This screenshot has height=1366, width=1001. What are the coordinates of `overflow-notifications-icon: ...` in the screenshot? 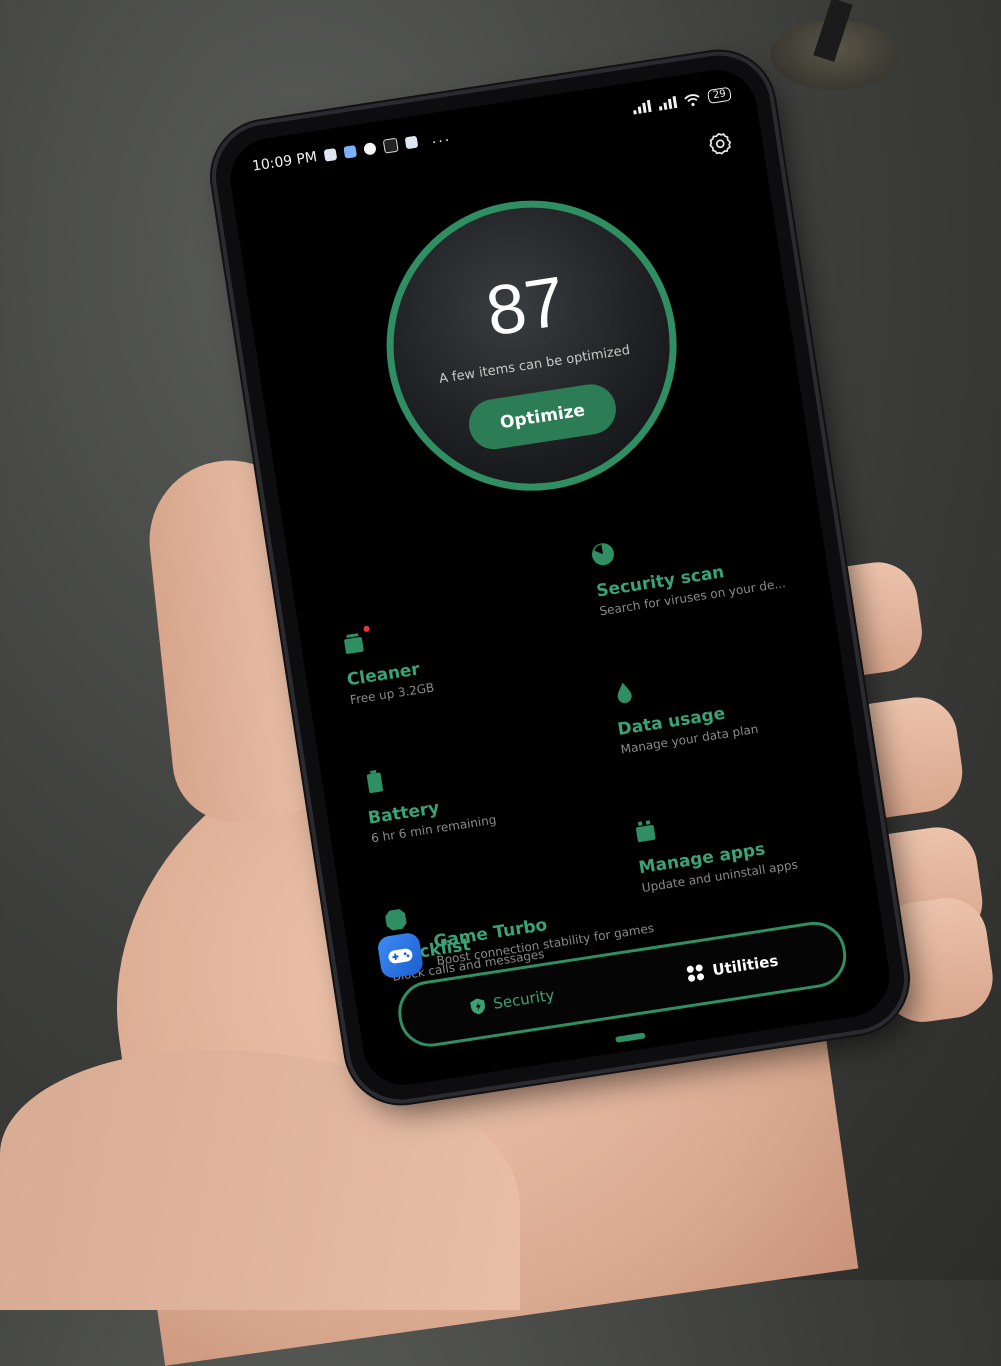 It's located at (441, 138).